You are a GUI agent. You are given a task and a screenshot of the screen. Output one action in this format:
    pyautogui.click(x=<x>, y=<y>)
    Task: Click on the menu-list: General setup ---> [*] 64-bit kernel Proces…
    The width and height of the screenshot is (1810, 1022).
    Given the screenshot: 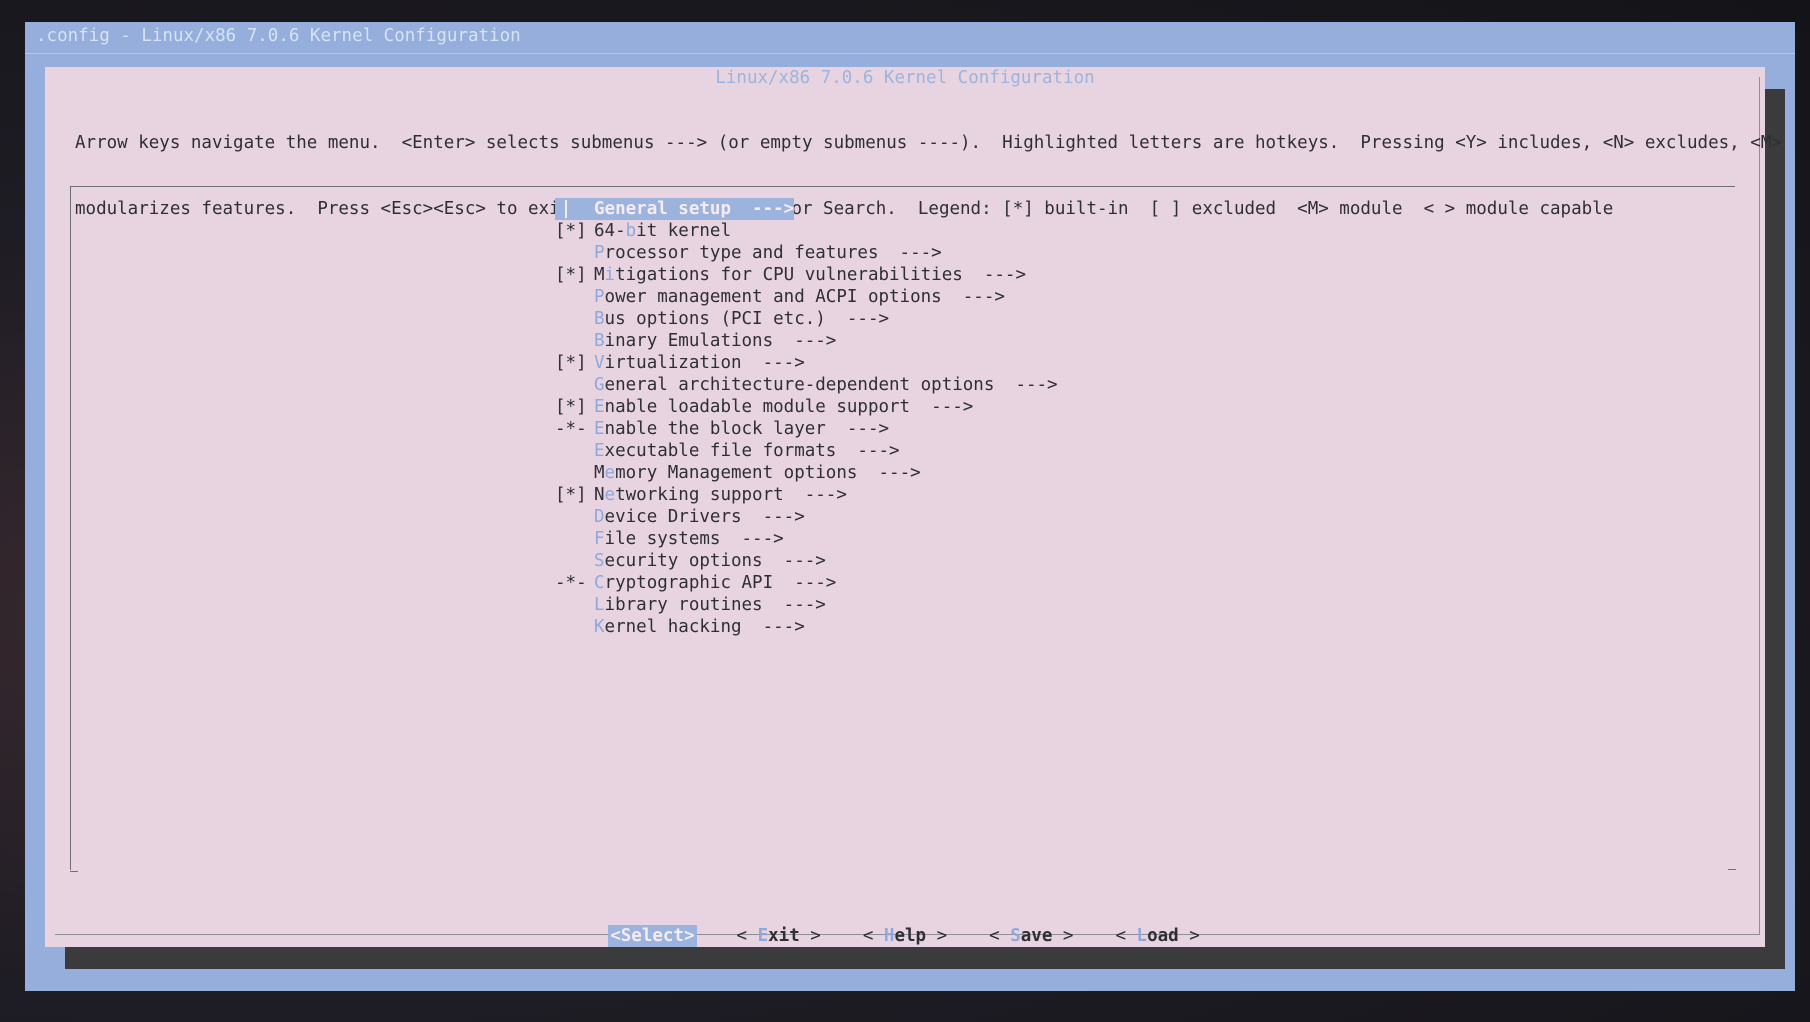 What is the action you would take?
    pyautogui.click(x=806, y=418)
    